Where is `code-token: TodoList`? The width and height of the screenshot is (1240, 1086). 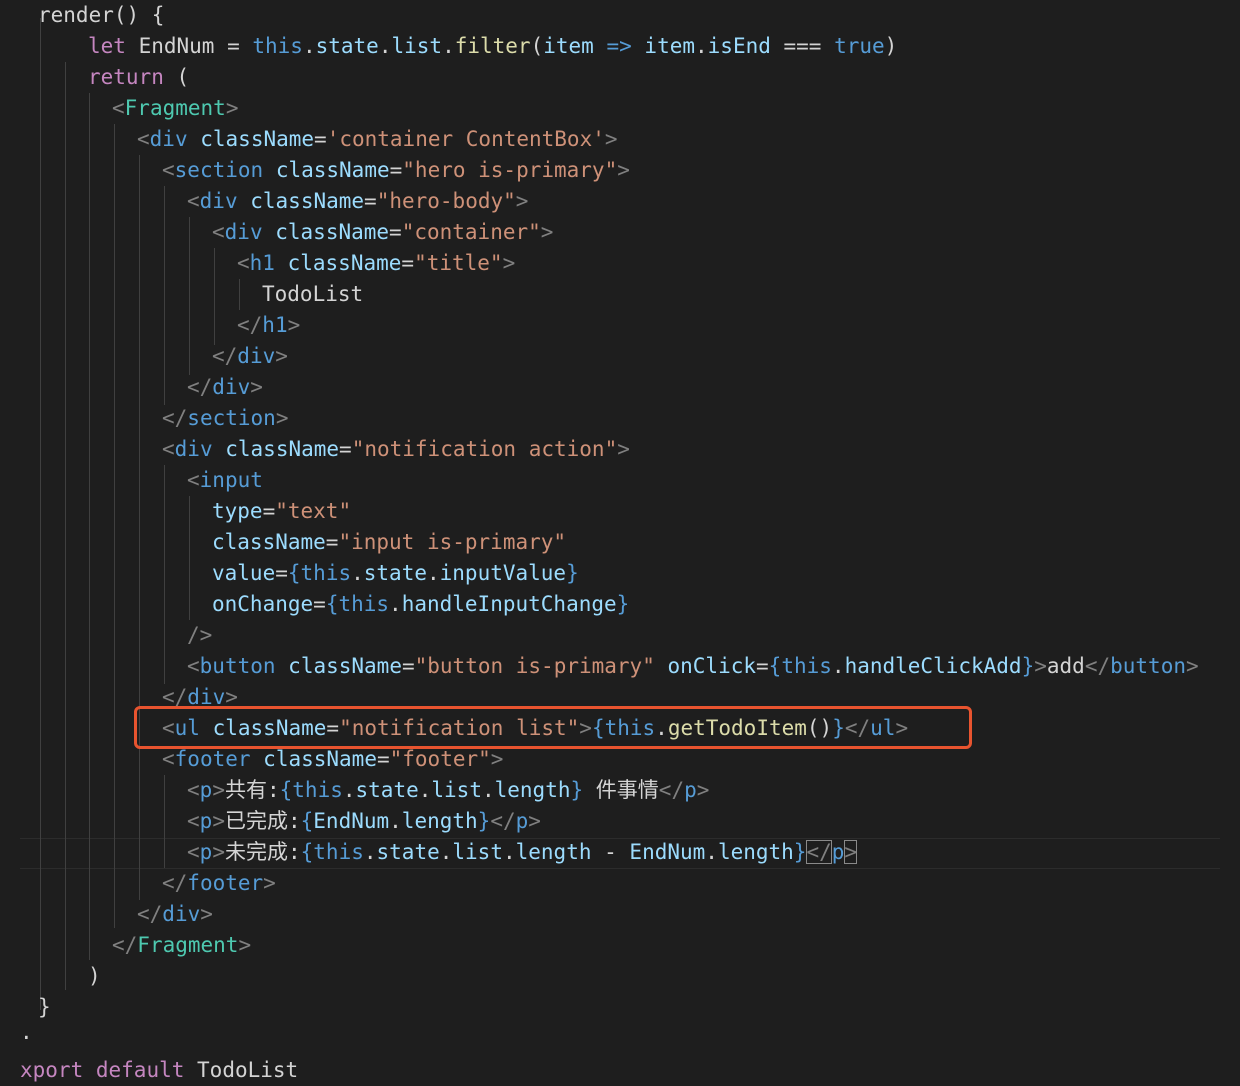 code-token: TodoList is located at coordinates (241, 1070).